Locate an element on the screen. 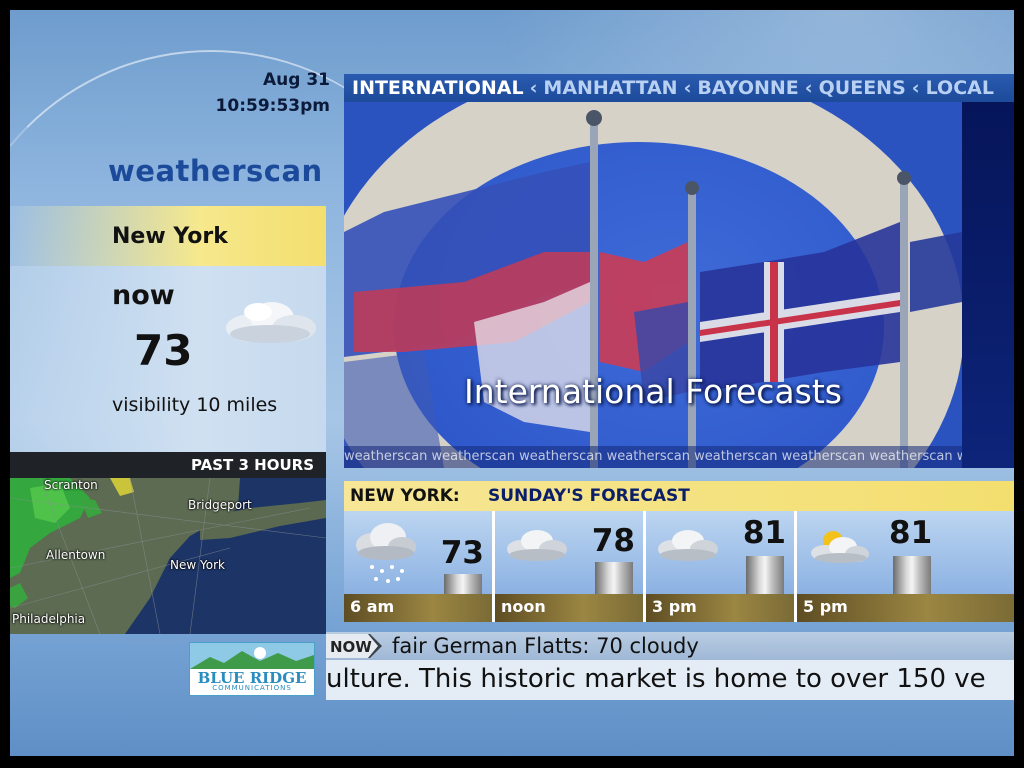 This screenshot has width=1024, height=768. forecast-period: 78 noon is located at coordinates (570, 566).